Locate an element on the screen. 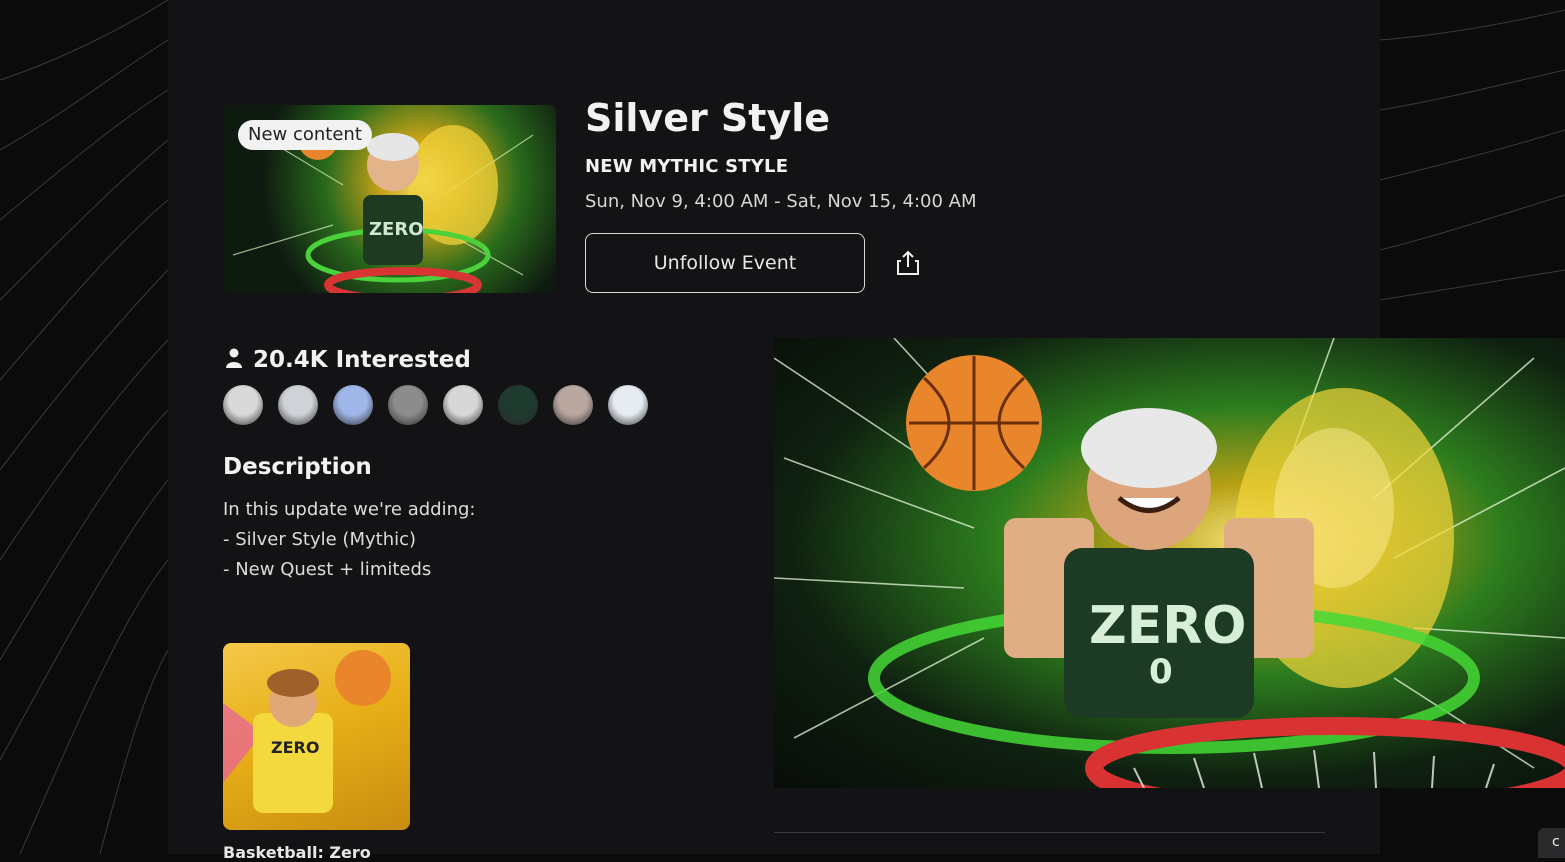 The height and width of the screenshot is (862, 1565). game-name: Basketball: Zero is located at coordinates (297, 852).